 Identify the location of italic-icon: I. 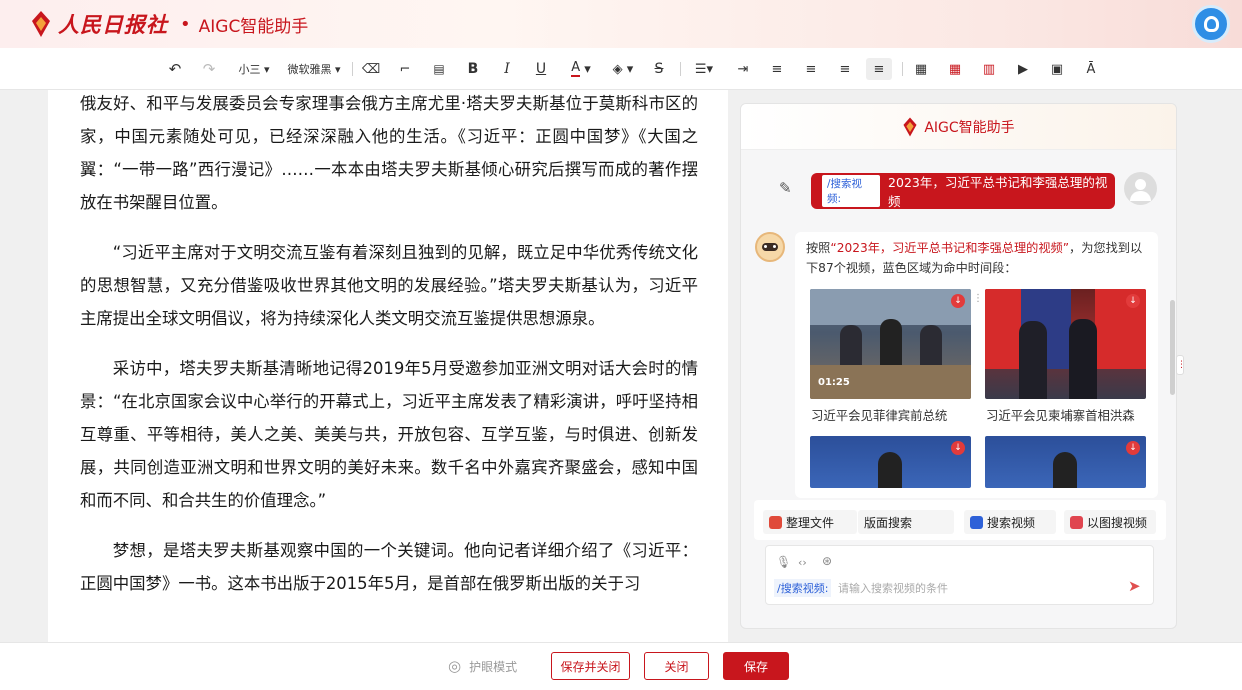
(507, 69).